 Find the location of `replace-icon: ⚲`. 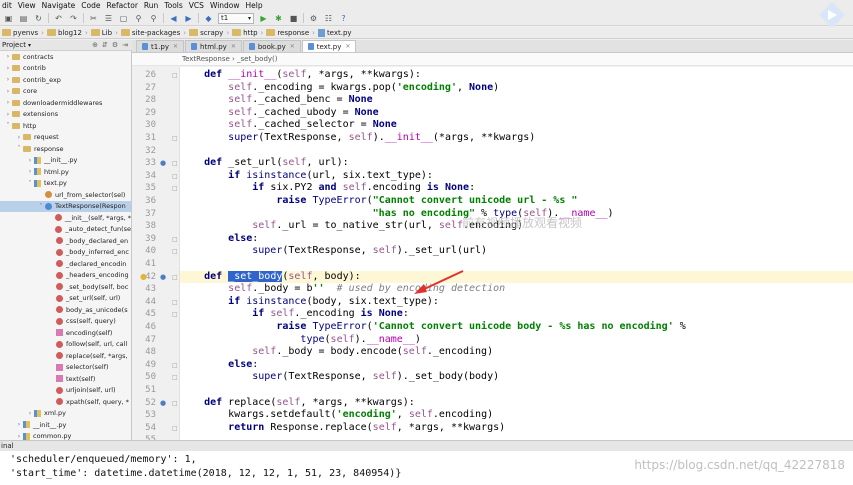

replace-icon: ⚲ is located at coordinates (153, 18).